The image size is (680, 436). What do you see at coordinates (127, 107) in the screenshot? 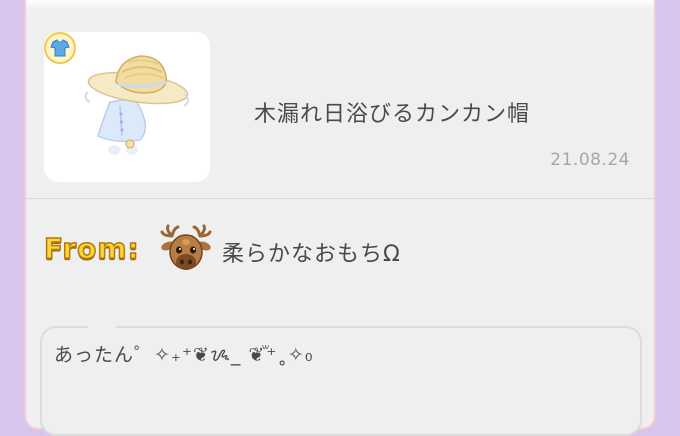
I see `item-thumbnail` at bounding box center [127, 107].